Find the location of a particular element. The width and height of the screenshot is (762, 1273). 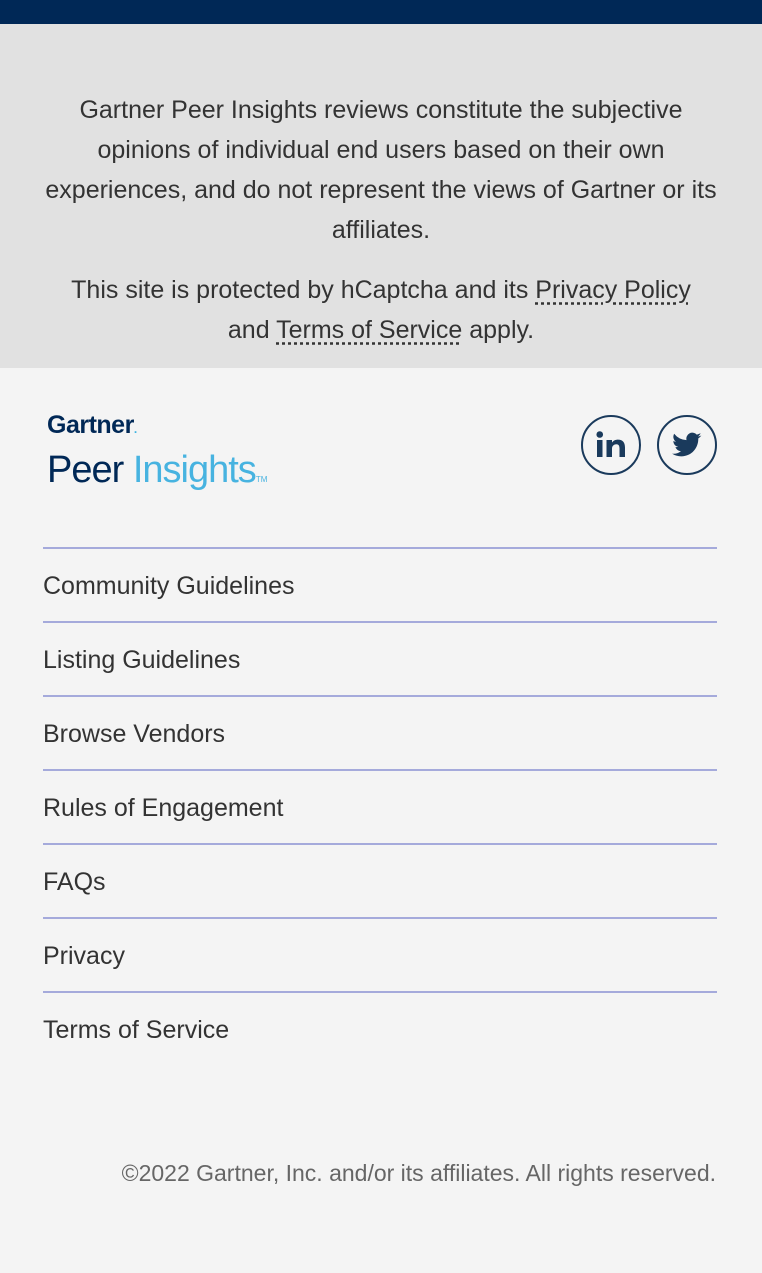

terms-of-service-link: Terms of Service is located at coordinates (369, 330).